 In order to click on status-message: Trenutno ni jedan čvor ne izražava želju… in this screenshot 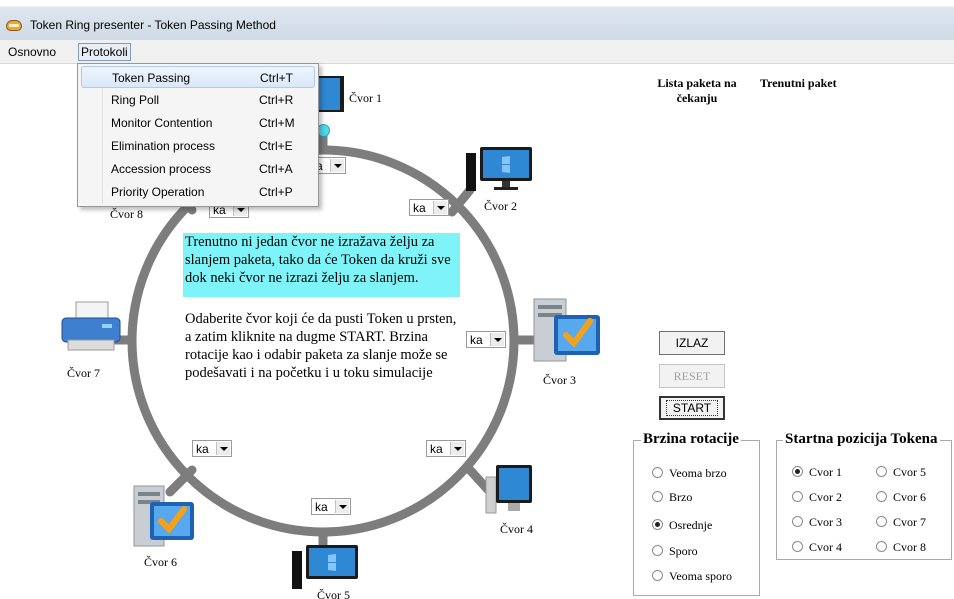, I will do `click(321, 265)`.